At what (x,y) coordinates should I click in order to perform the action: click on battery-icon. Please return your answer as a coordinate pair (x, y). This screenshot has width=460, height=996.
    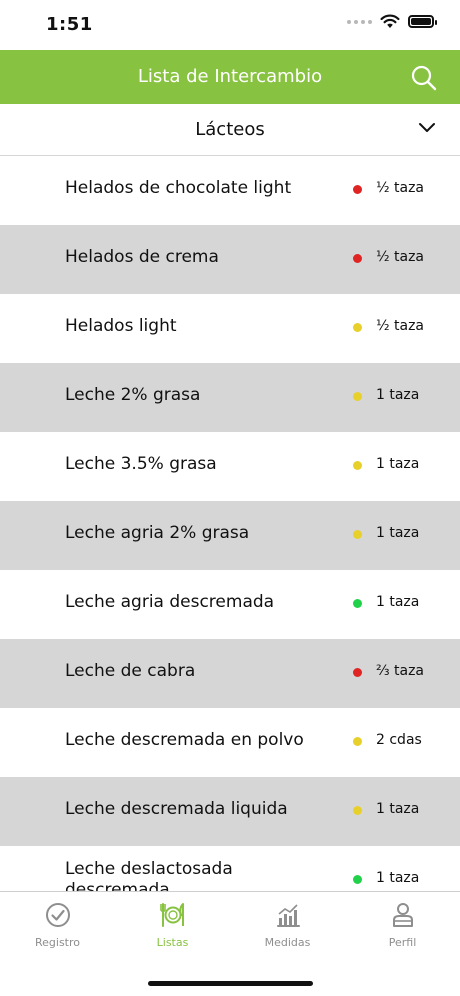
    Looking at the image, I should click on (422, 21).